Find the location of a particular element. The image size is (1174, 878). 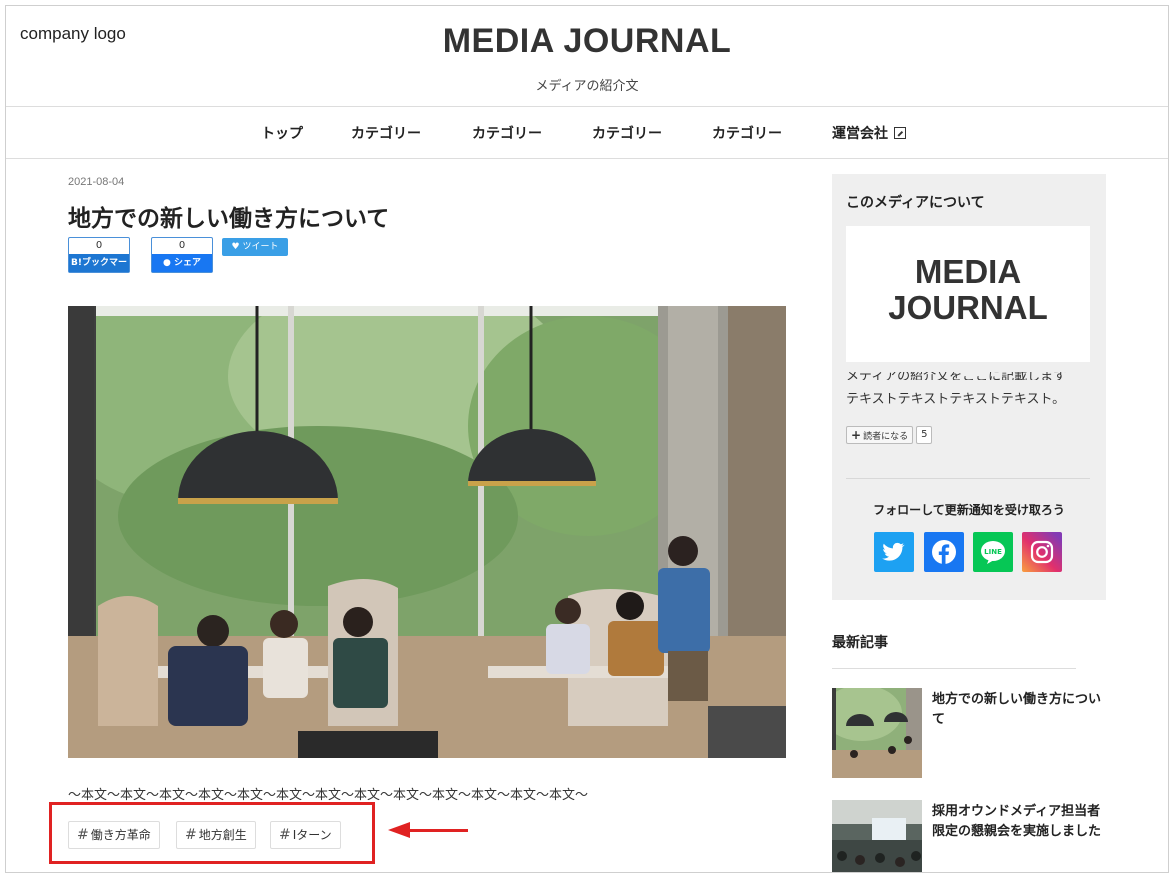

about-text-clipped-line: メディアの紹介文をここに記載します is located at coordinates (956, 376).